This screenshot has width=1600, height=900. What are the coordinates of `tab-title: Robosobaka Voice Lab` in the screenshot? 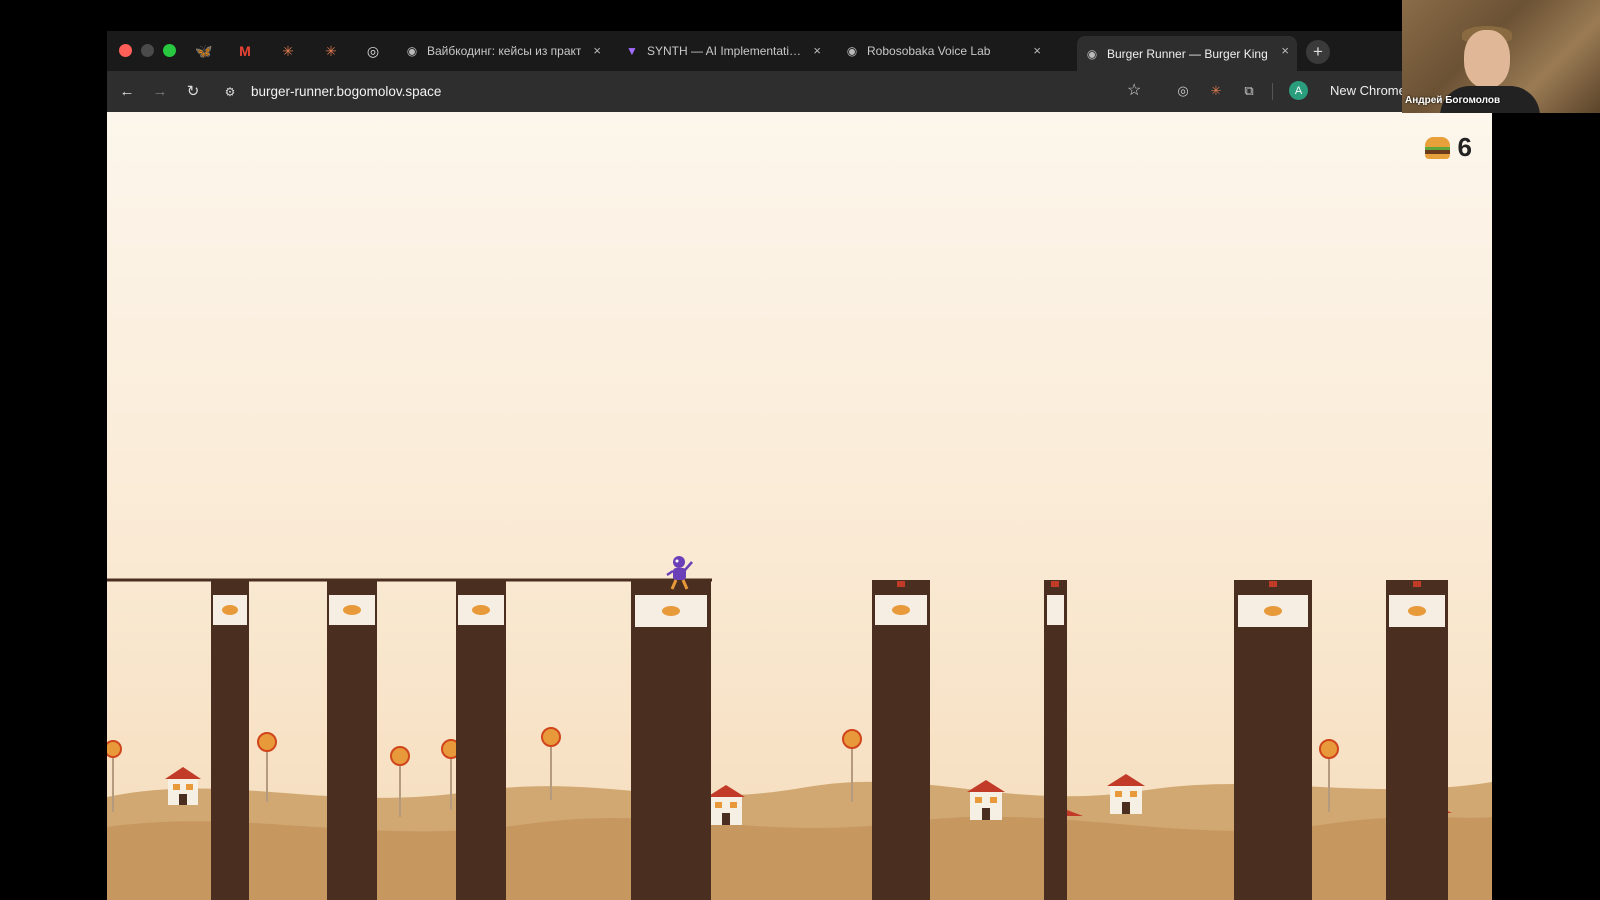 It's located at (929, 51).